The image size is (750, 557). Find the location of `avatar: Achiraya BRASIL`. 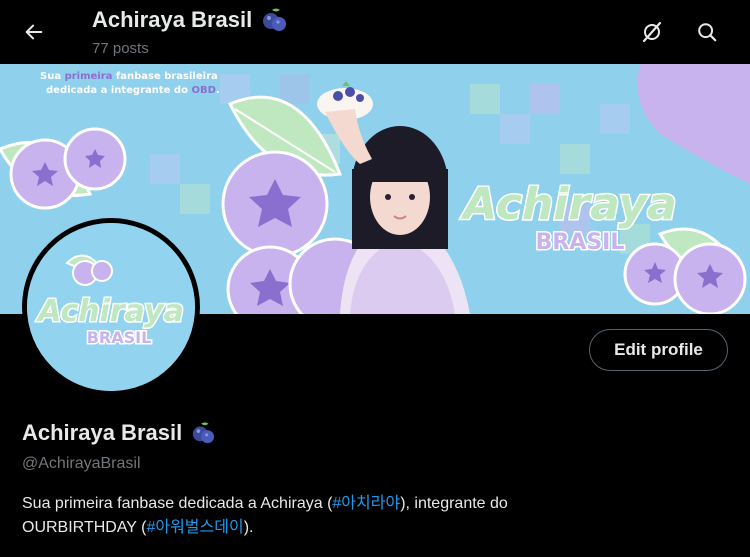

avatar: Achiraya BRASIL is located at coordinates (111, 307).